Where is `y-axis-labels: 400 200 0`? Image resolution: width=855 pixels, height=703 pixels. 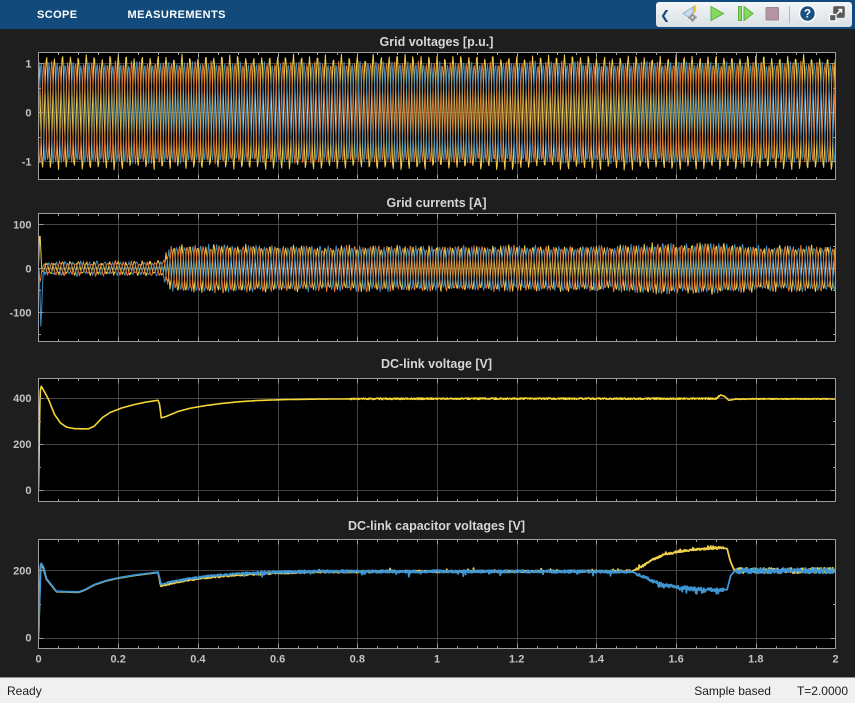
y-axis-labels: 400 200 0 is located at coordinates (22, 445).